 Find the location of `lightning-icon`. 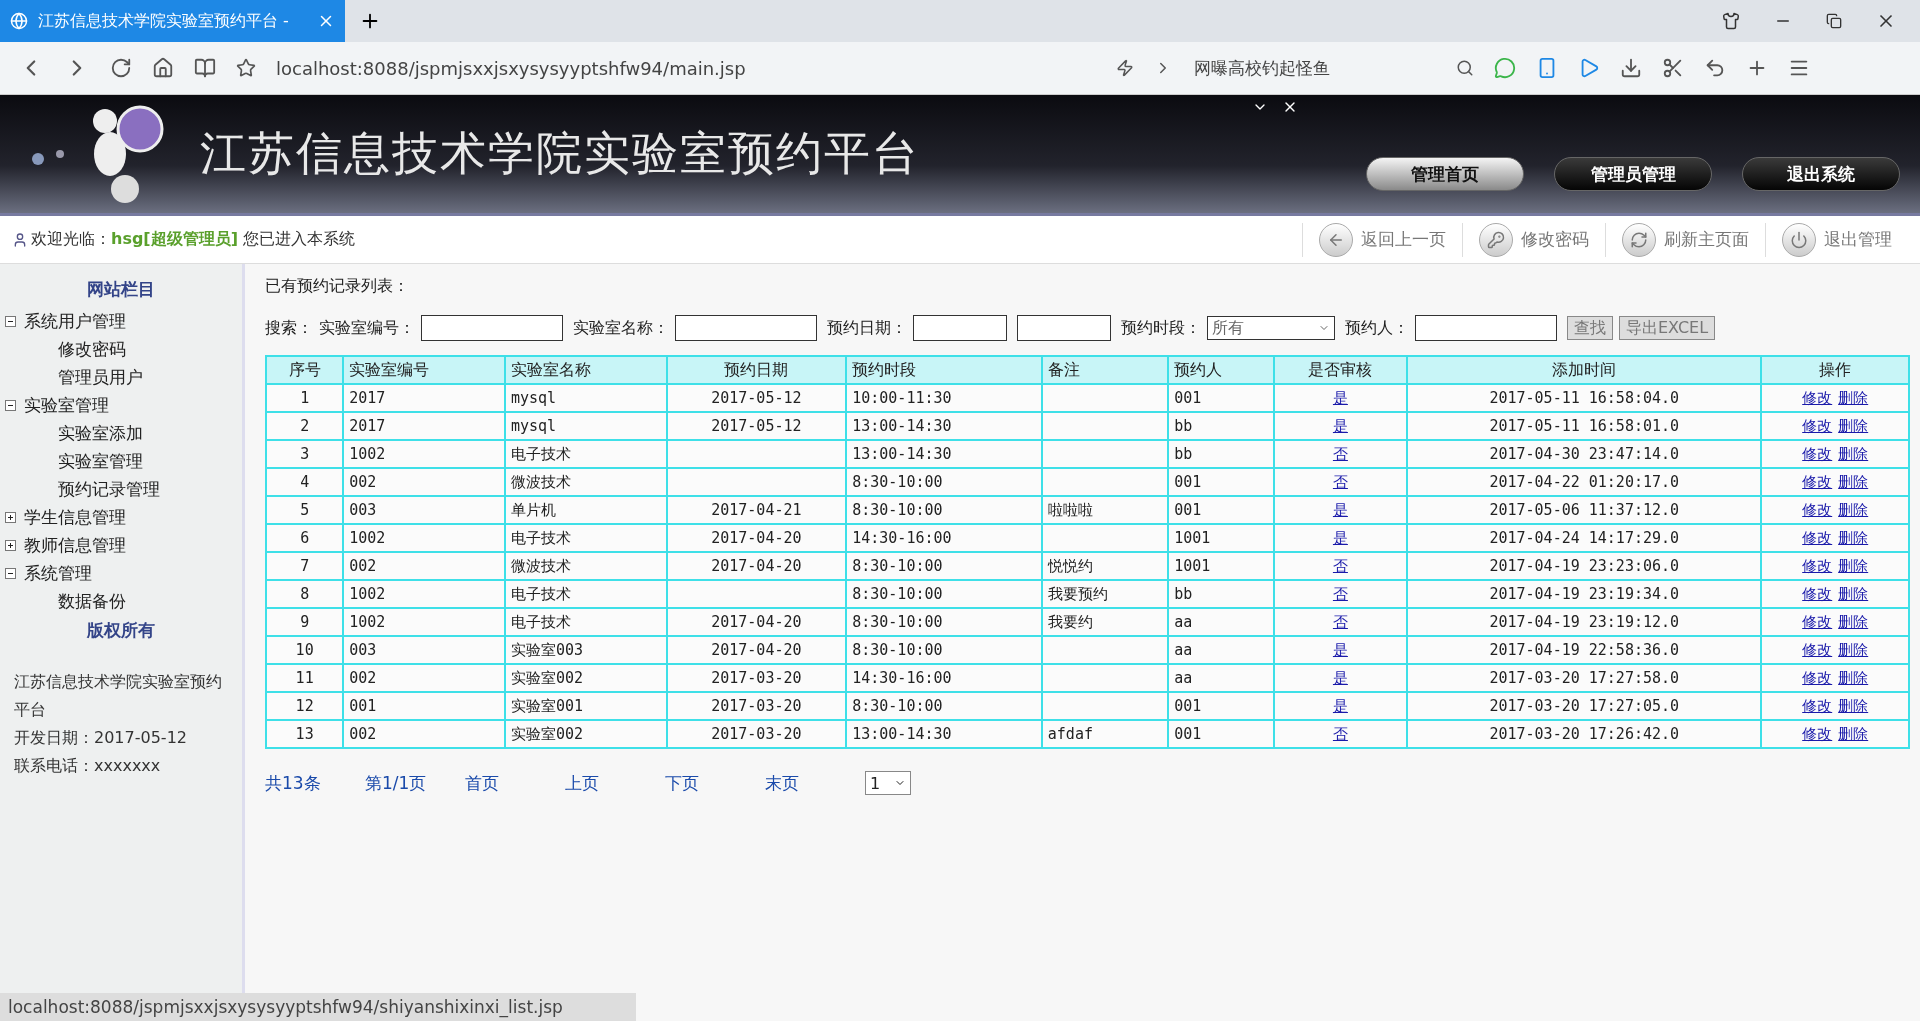

lightning-icon is located at coordinates (1125, 68).